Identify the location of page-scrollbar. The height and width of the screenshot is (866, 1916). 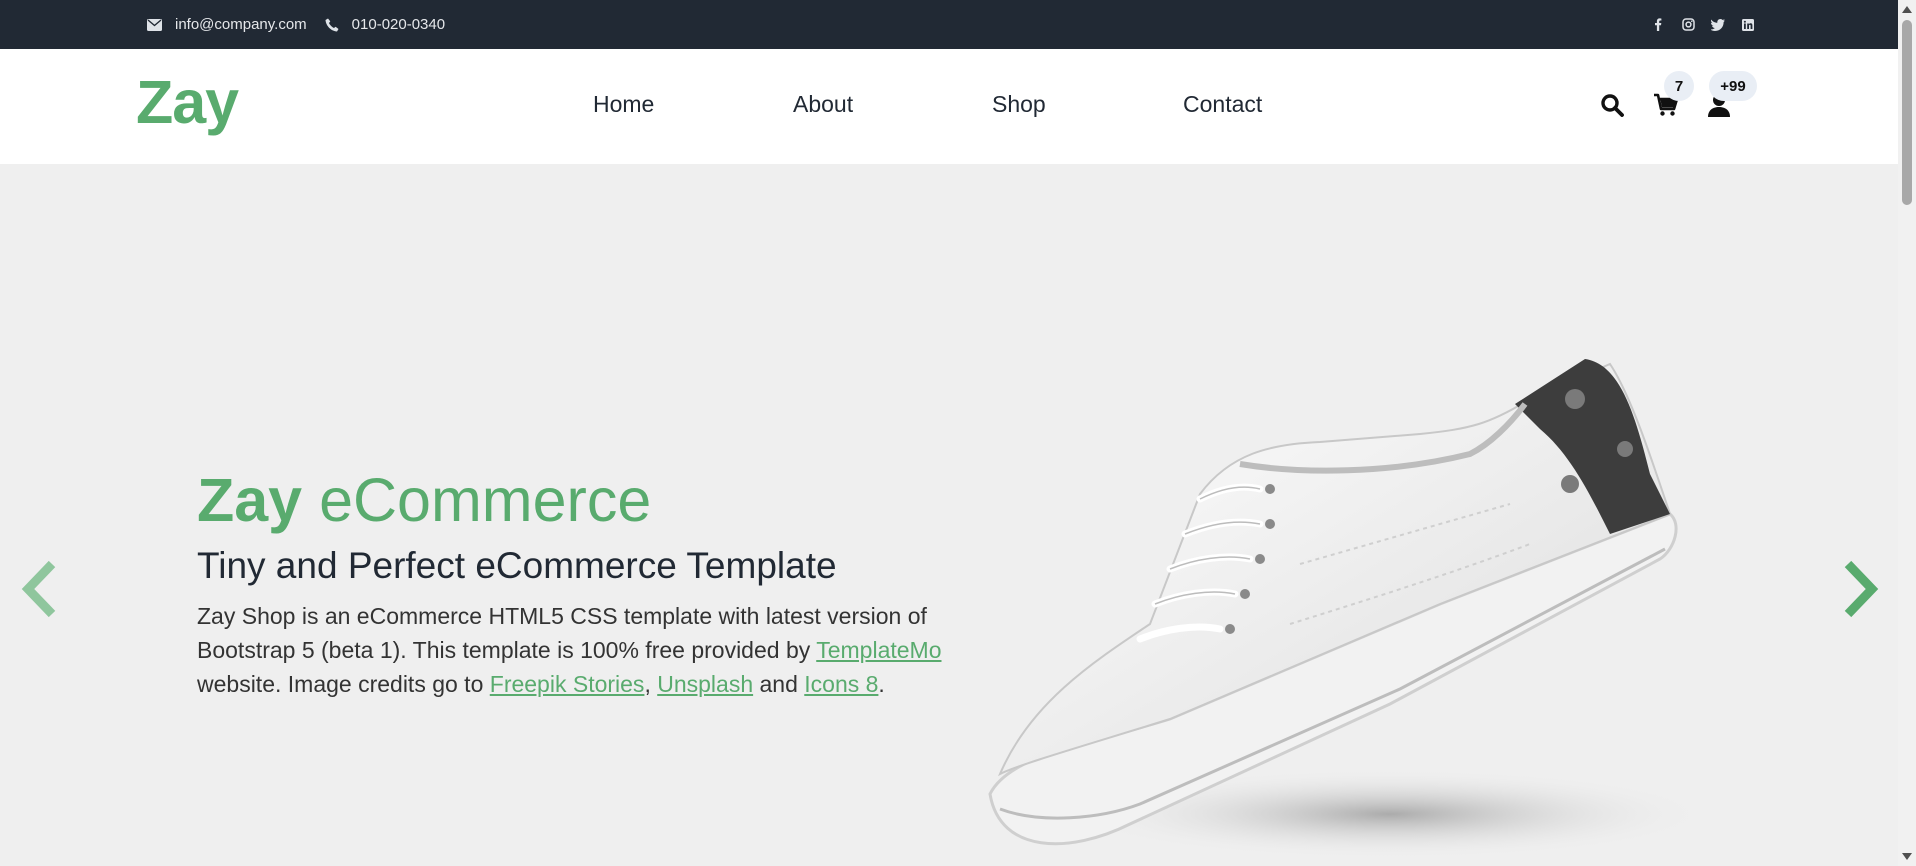
(1907, 433).